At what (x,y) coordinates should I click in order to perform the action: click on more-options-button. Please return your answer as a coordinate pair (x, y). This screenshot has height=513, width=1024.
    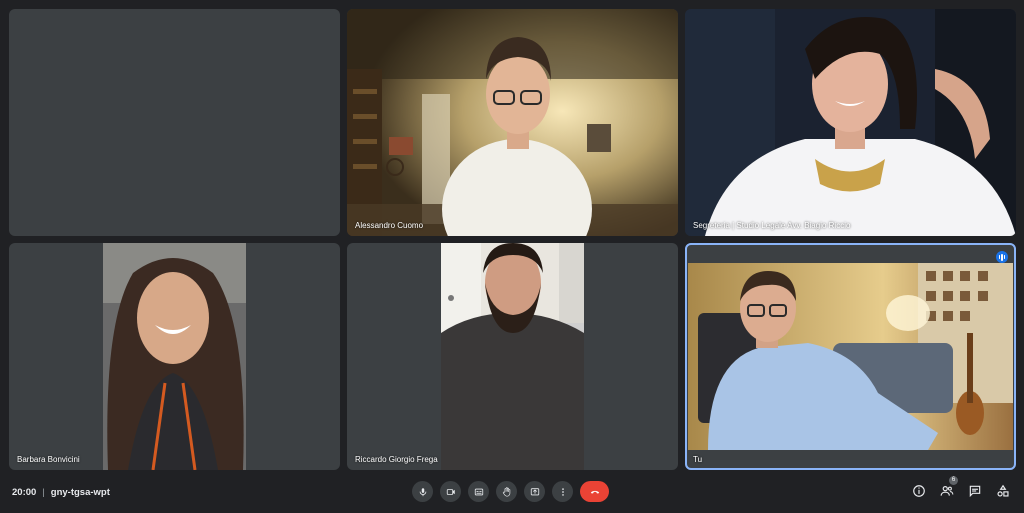
    Looking at the image, I should click on (562, 491).